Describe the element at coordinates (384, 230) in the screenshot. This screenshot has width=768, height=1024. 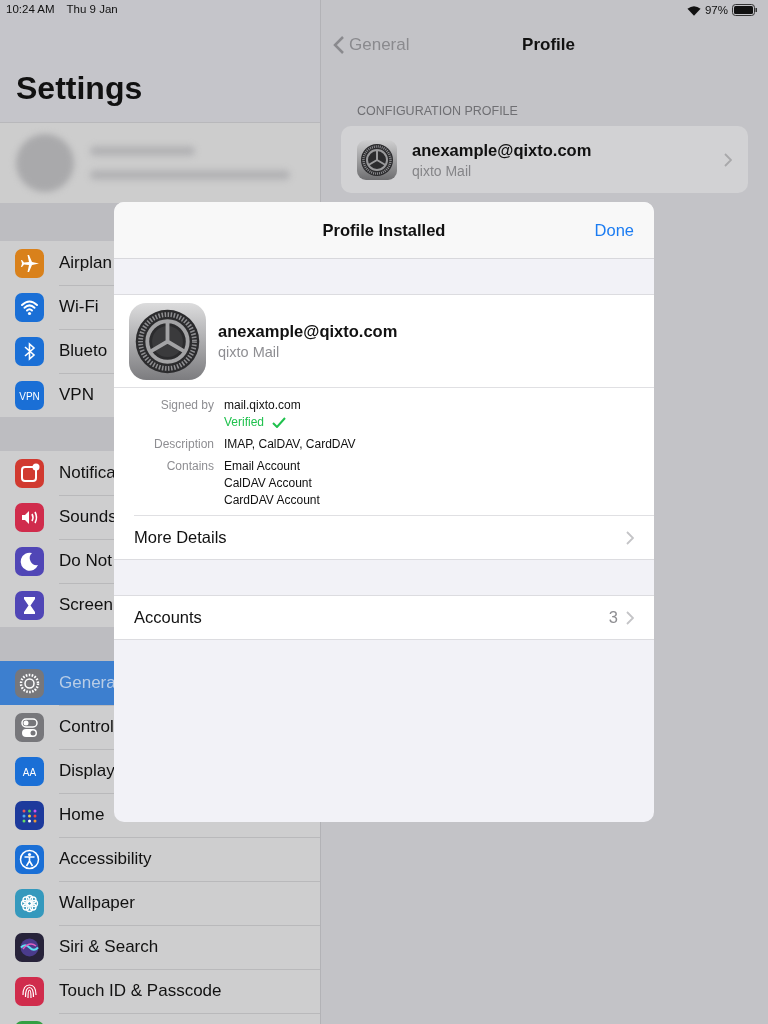
I see `sheet-title: Profile Installed` at that location.